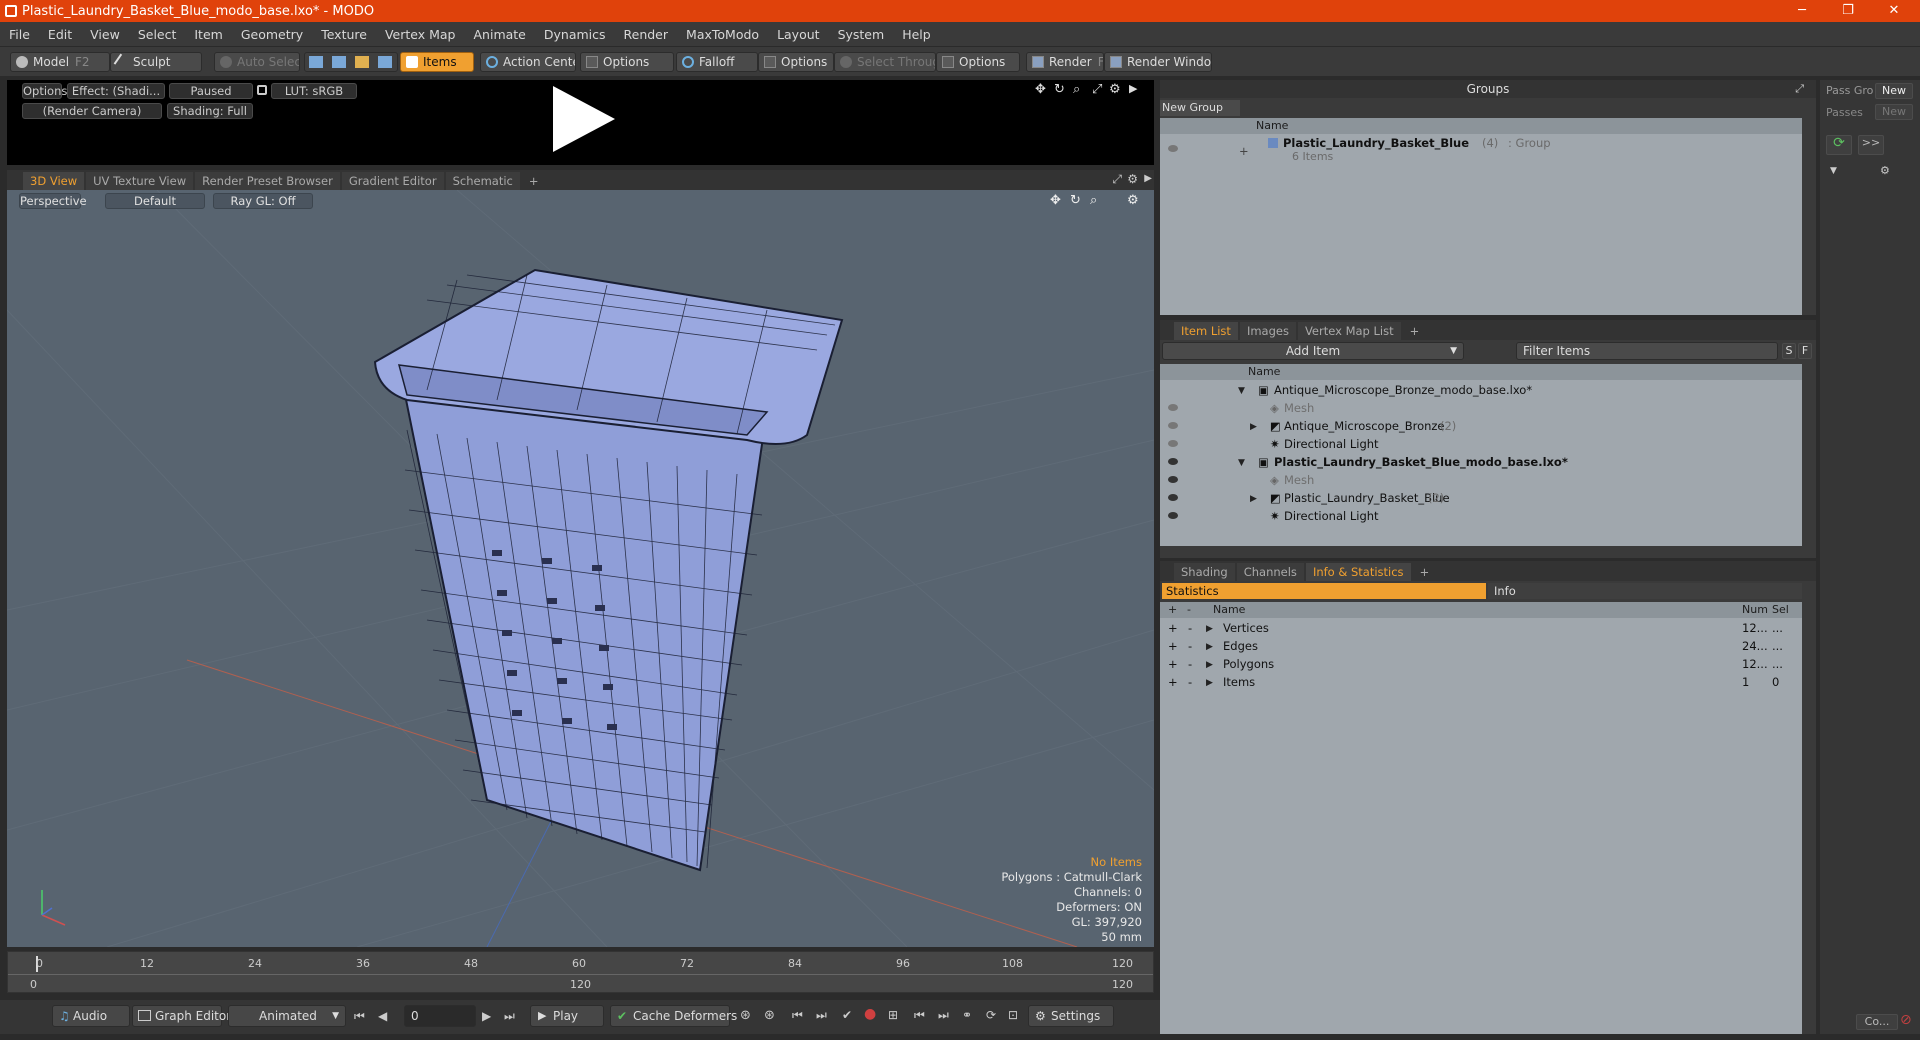  Describe the element at coordinates (19, 34) in the screenshot. I see `menu-file: File` at that location.